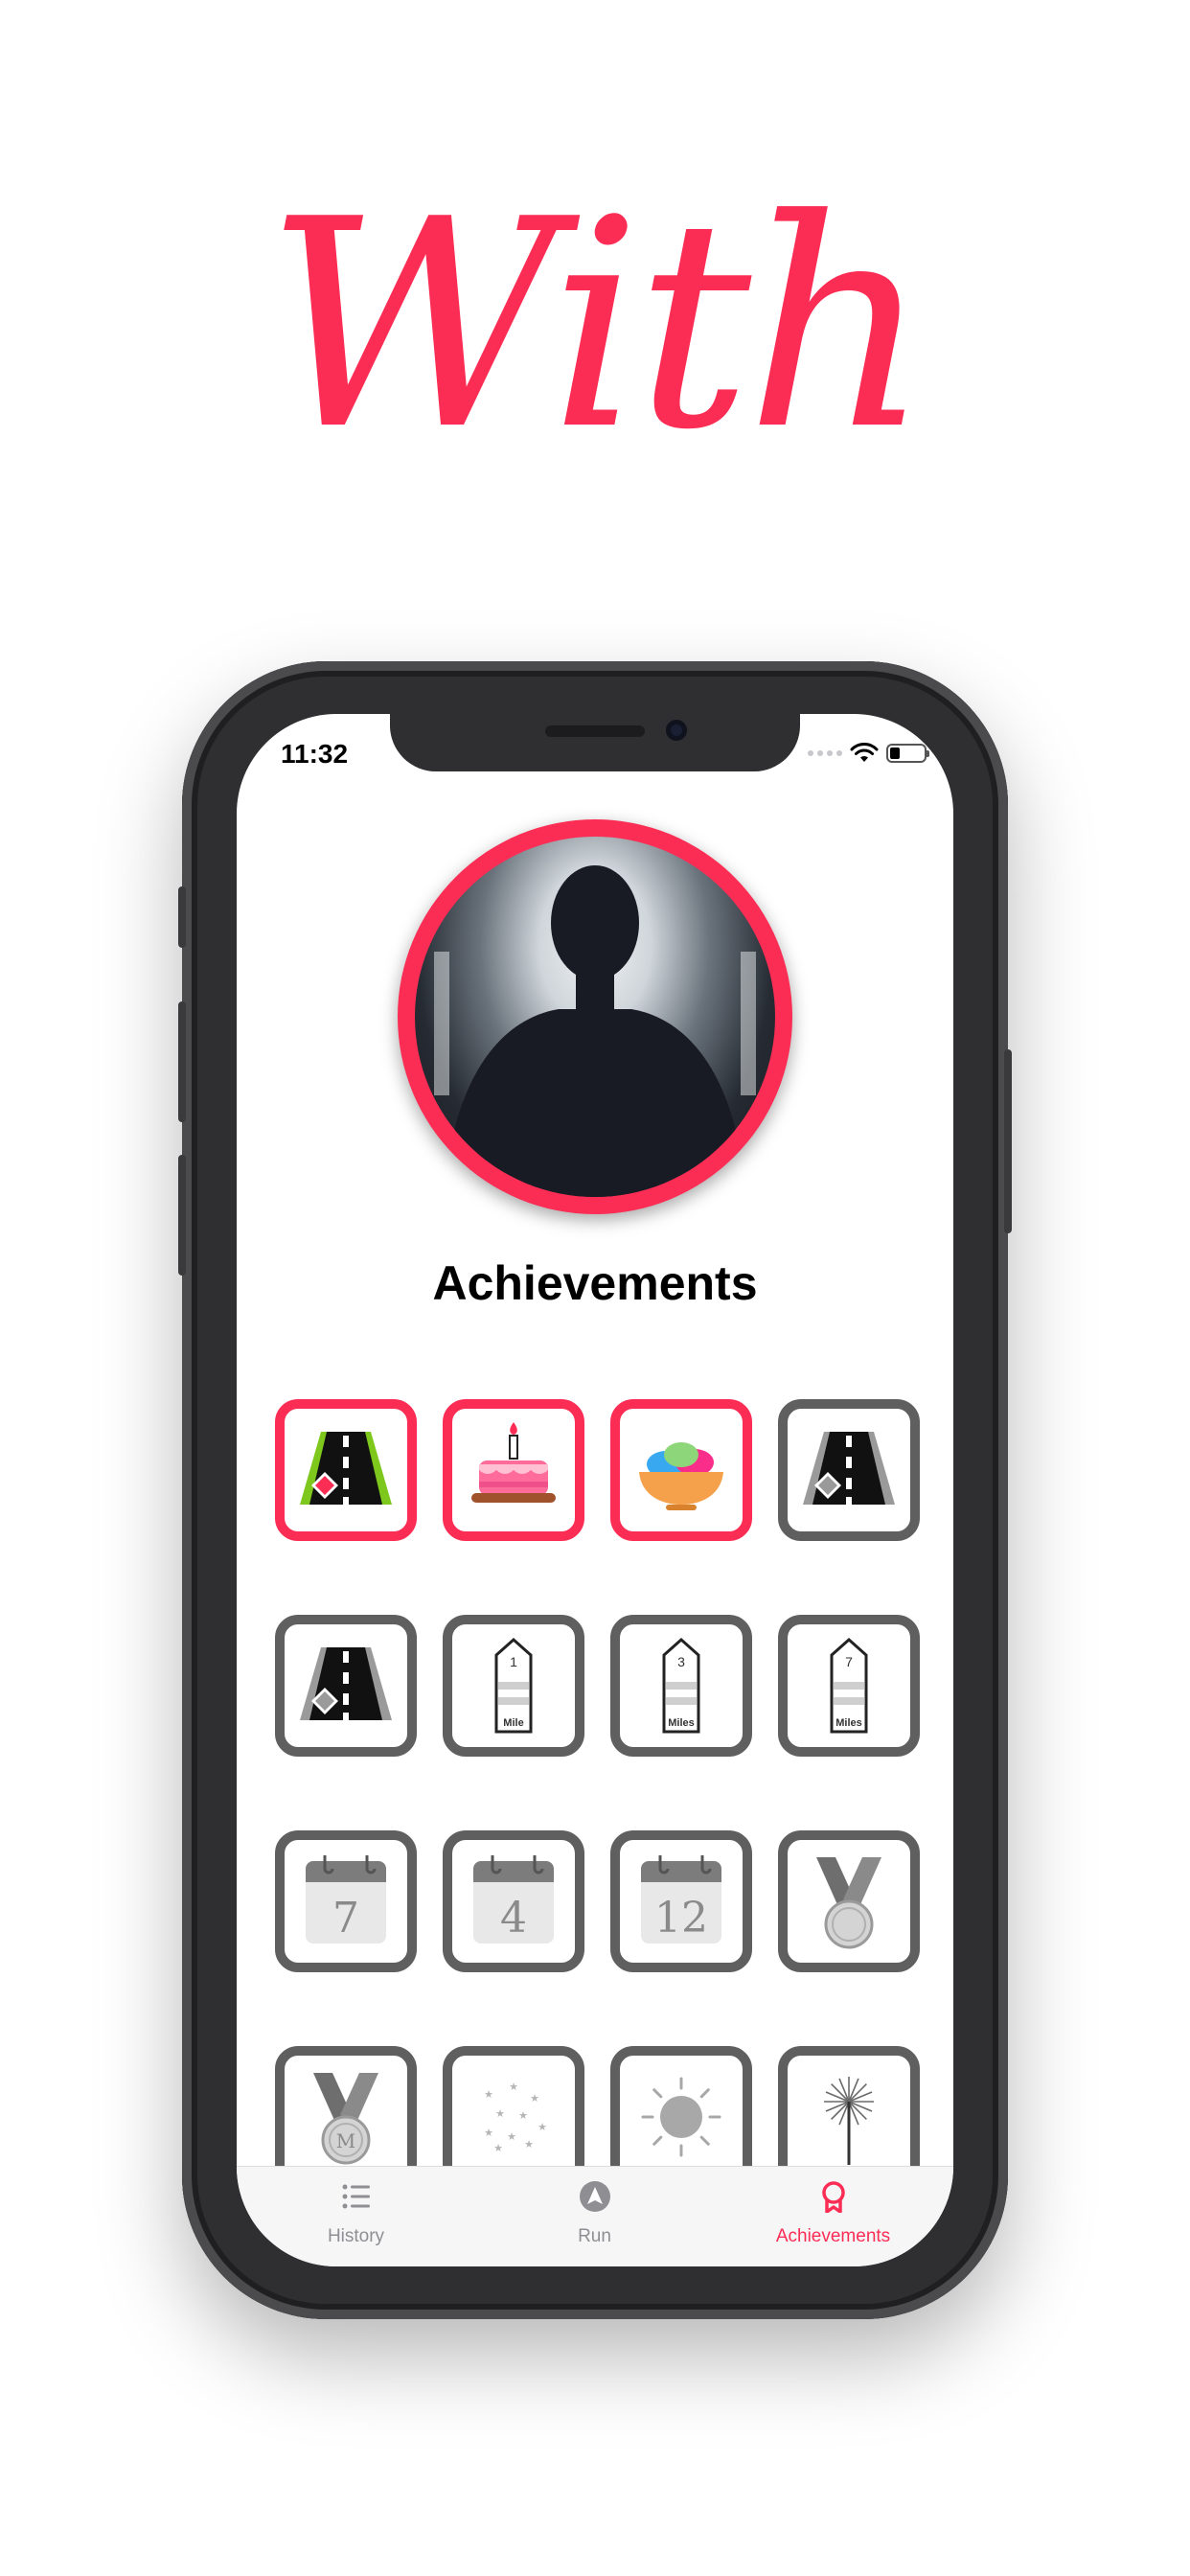  I want to click on signal-icon, so click(825, 753).